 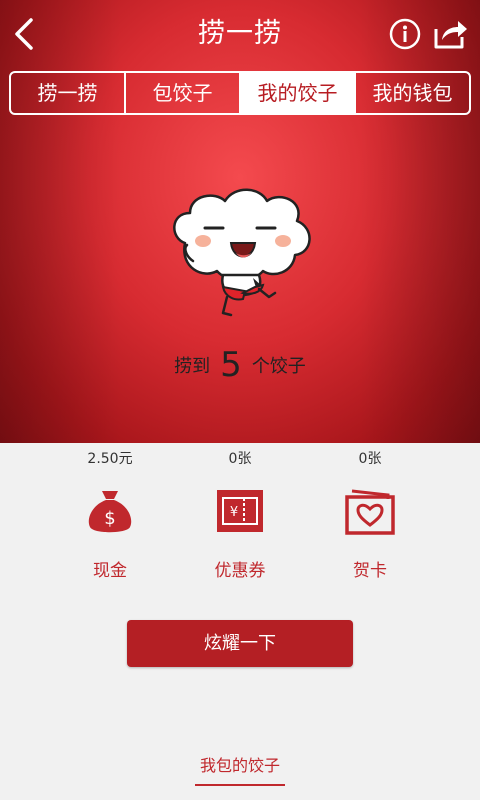 I want to click on tab-my-dumplings: 我的饺子, so click(x=296, y=93).